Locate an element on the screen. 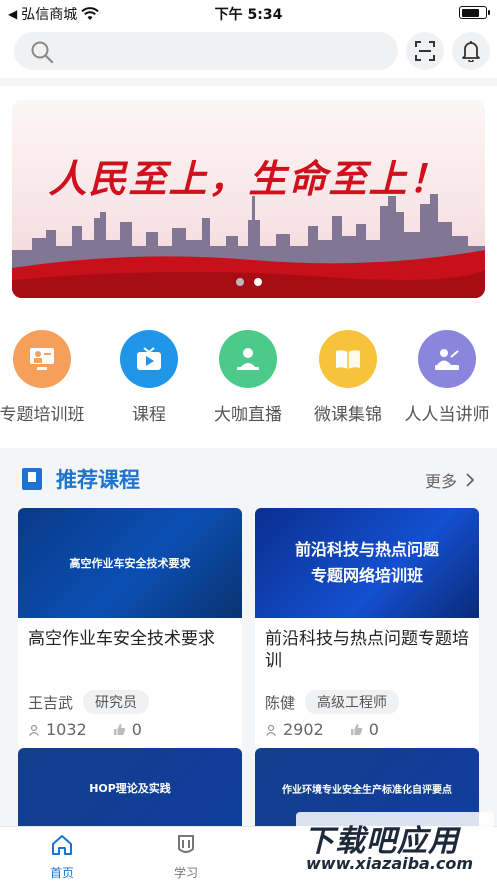  battery-fill is located at coordinates (470, 12).